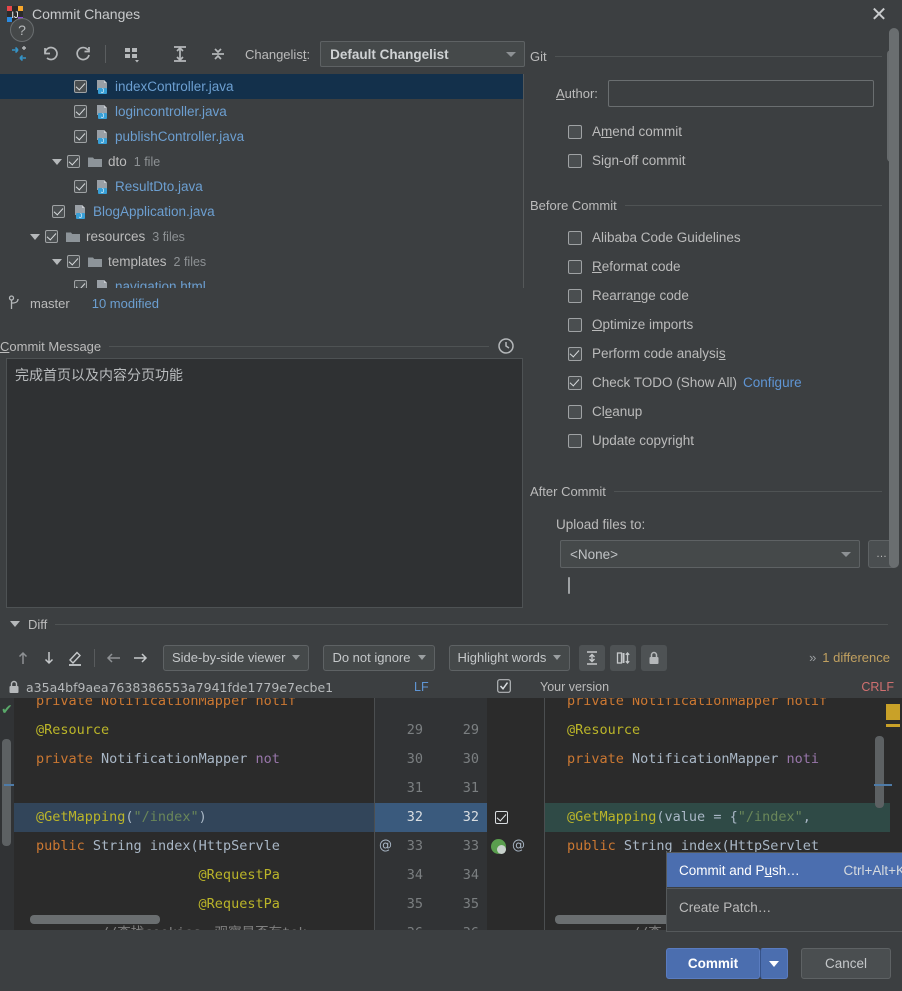  Describe the element at coordinates (261, 86) in the screenshot. I see `tree-row: JindexController.java` at that location.